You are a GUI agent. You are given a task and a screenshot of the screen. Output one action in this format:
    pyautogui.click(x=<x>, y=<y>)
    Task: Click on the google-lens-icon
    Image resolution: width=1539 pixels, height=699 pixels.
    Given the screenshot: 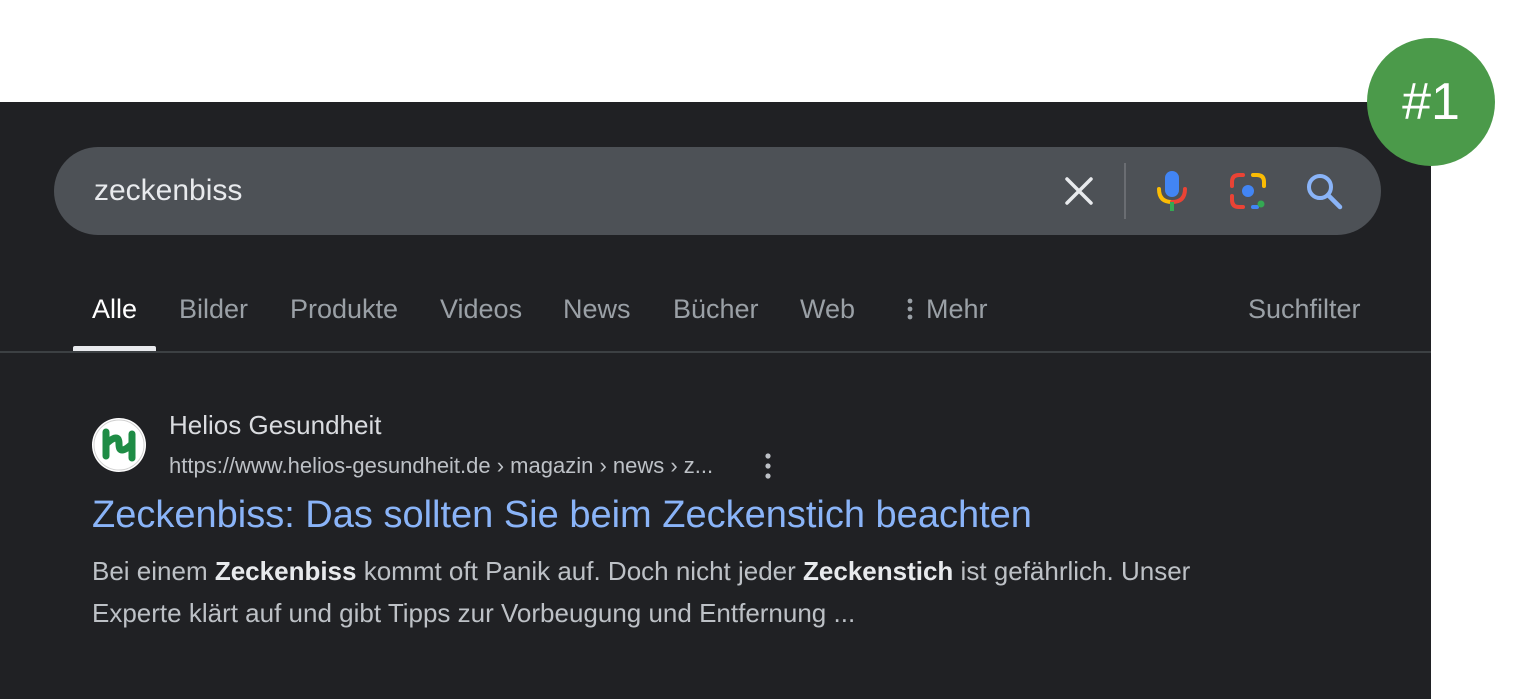 What is the action you would take?
    pyautogui.click(x=1248, y=191)
    